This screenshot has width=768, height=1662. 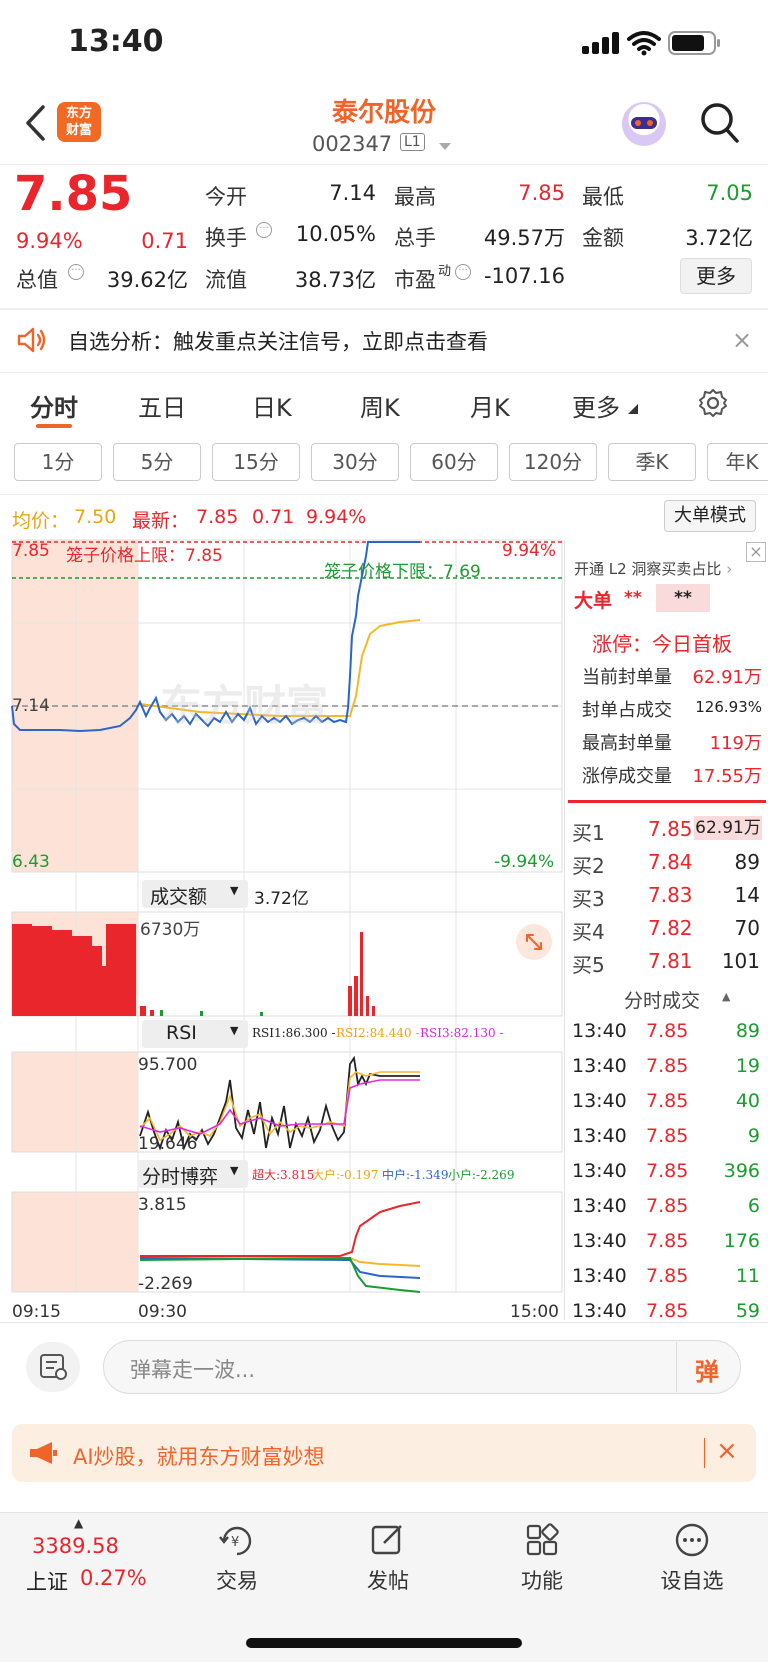 I want to click on big-order-mode-button: 大单模式, so click(x=710, y=516).